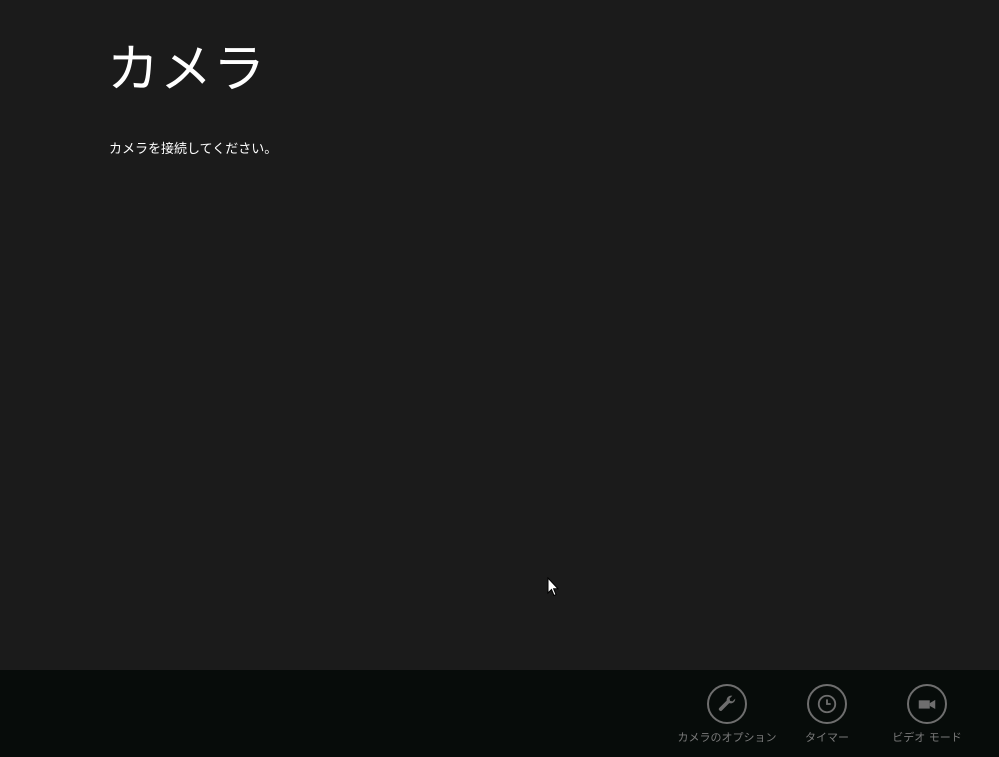 The width and height of the screenshot is (999, 757). What do you see at coordinates (727, 737) in the screenshot?
I see `camera-options-label: カメラのオプション` at bounding box center [727, 737].